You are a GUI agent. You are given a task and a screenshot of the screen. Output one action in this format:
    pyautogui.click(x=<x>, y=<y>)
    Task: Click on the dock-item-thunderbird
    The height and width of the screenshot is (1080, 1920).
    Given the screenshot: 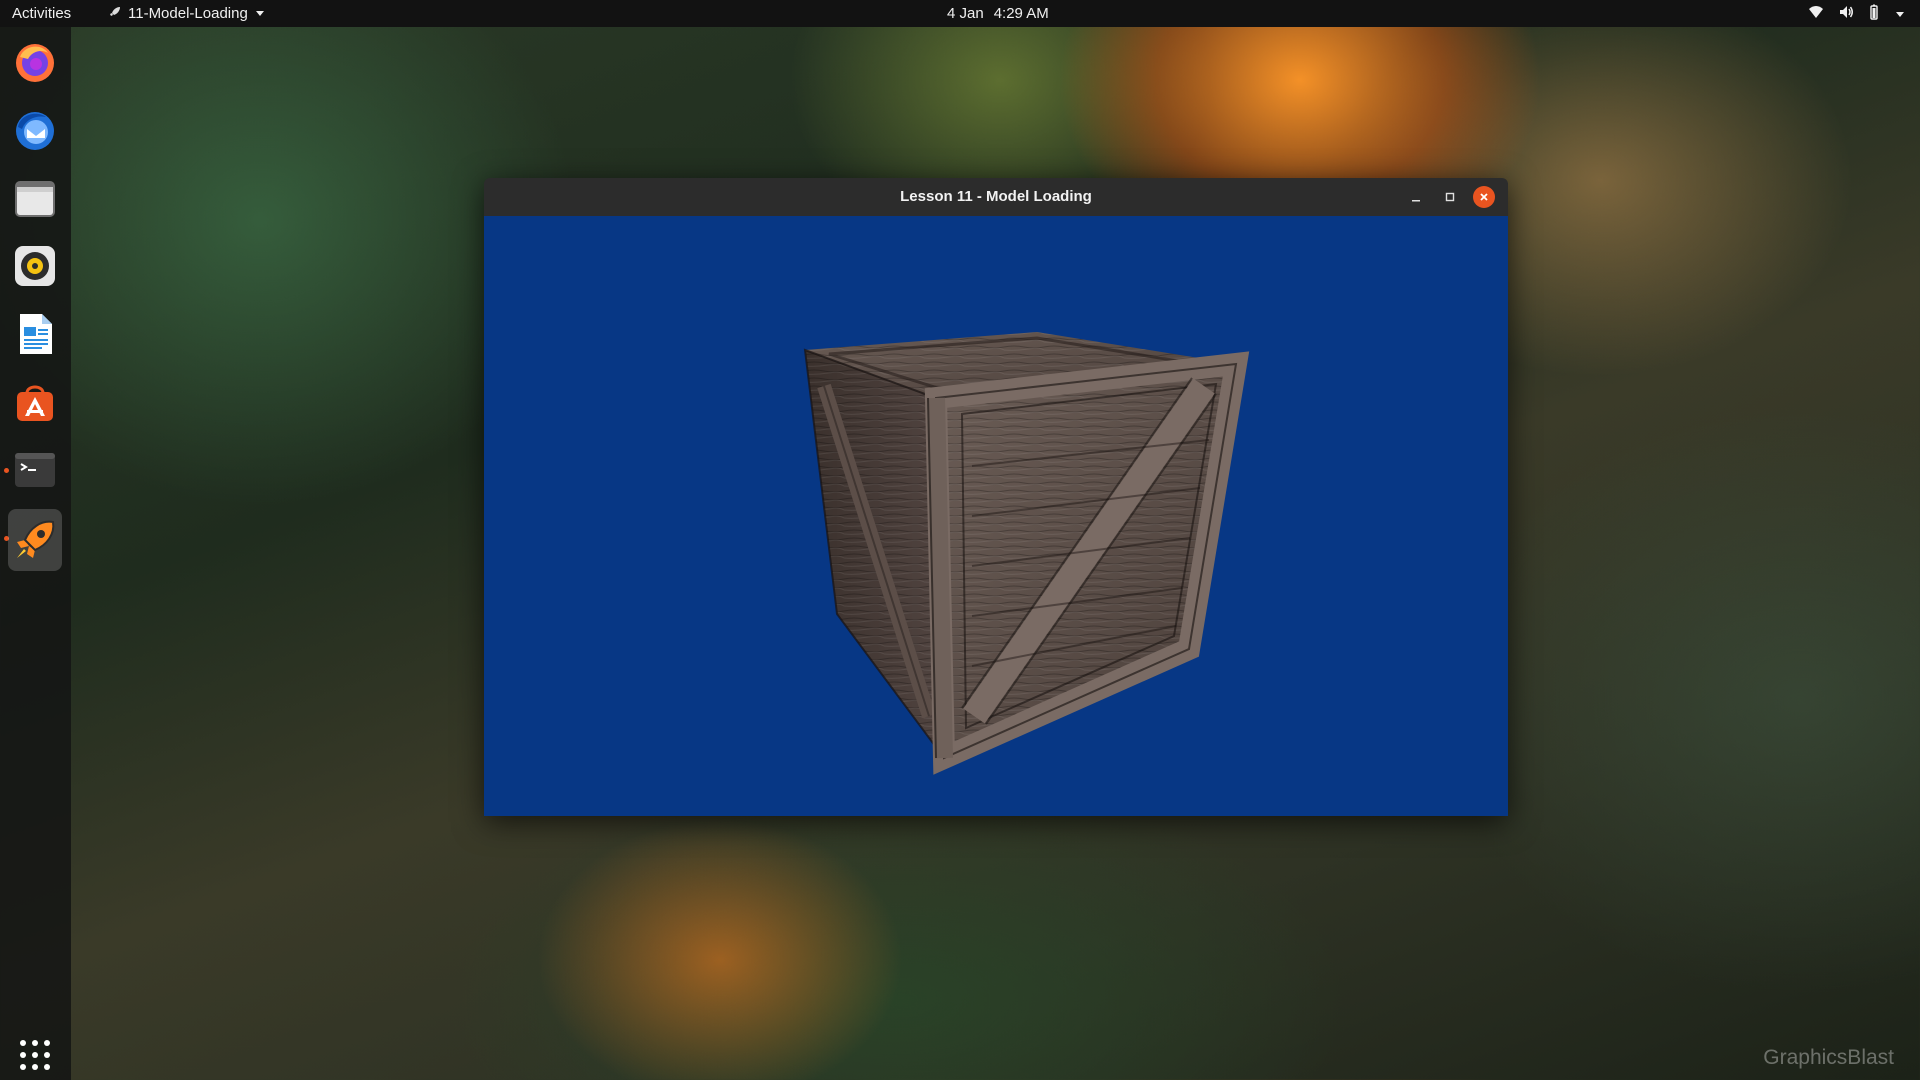 What is the action you would take?
    pyautogui.click(x=35, y=130)
    